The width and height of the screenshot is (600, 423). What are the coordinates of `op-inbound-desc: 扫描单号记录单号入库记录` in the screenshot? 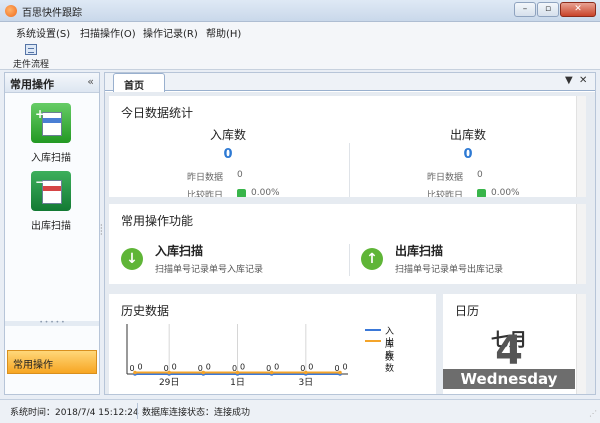 It's located at (209, 270).